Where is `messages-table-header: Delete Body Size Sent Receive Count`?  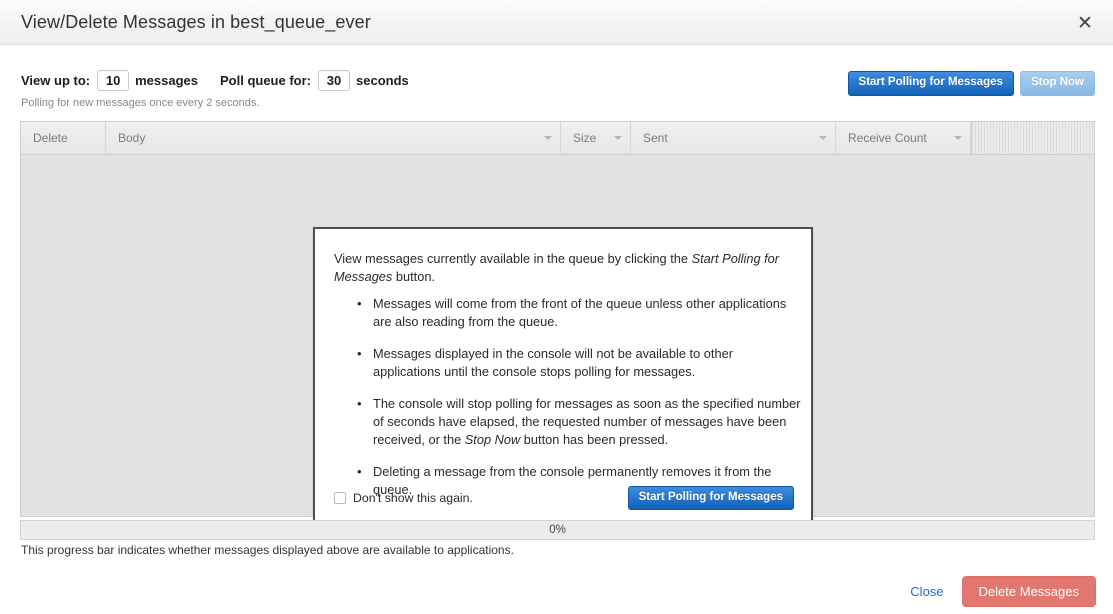 messages-table-header: Delete Body Size Sent Receive Count is located at coordinates (557, 138).